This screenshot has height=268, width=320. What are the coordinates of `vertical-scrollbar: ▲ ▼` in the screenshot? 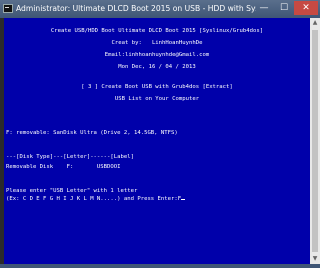 It's located at (315, 141).